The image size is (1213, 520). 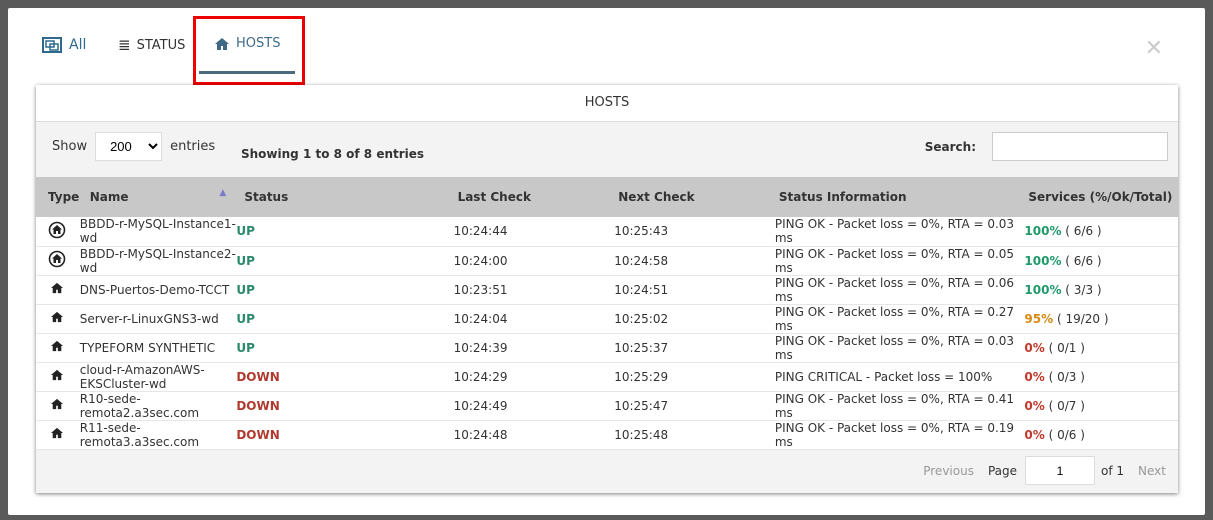 I want to click on services-count: ( 0/7 ), so click(x=1066, y=405).